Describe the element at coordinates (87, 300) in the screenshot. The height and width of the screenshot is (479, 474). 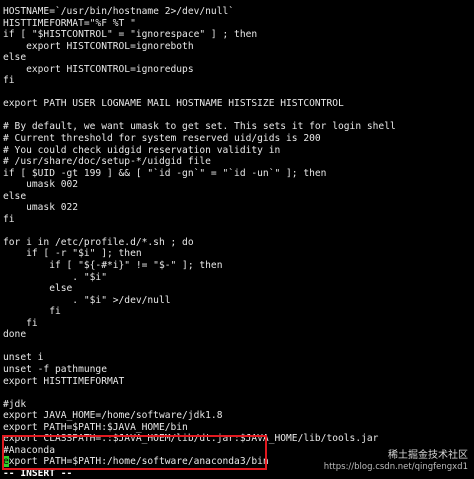
I see `buffer-line: . "$i" >/dev/null` at that location.